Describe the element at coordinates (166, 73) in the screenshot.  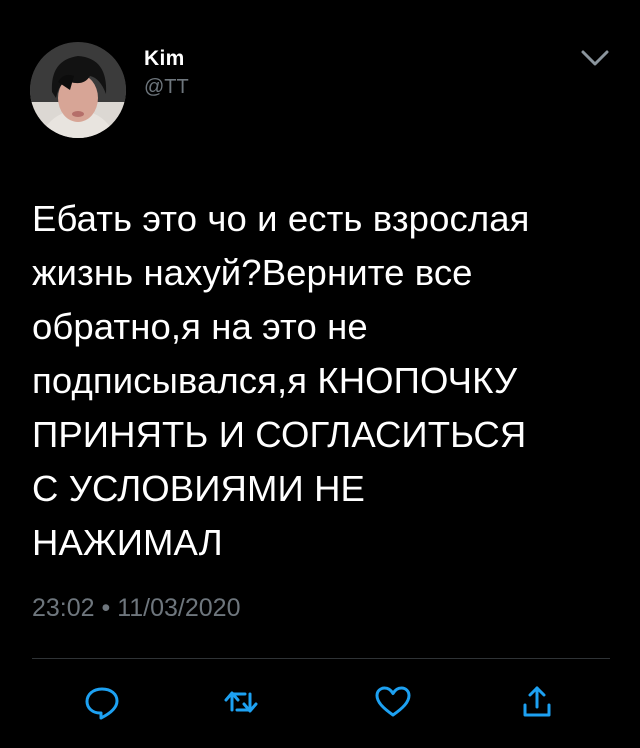
I see `user-names: Kim @TT` at that location.